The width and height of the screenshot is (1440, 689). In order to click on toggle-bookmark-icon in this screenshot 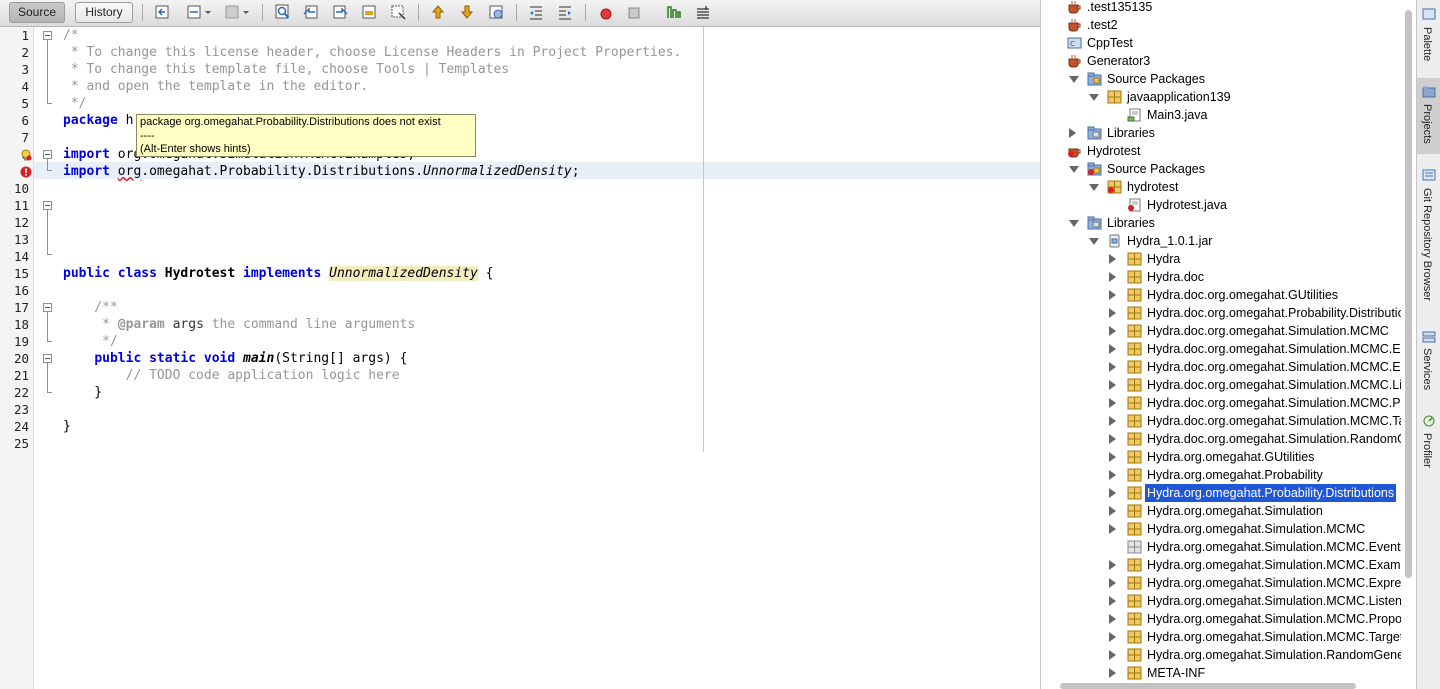, I will do `click(496, 12)`.